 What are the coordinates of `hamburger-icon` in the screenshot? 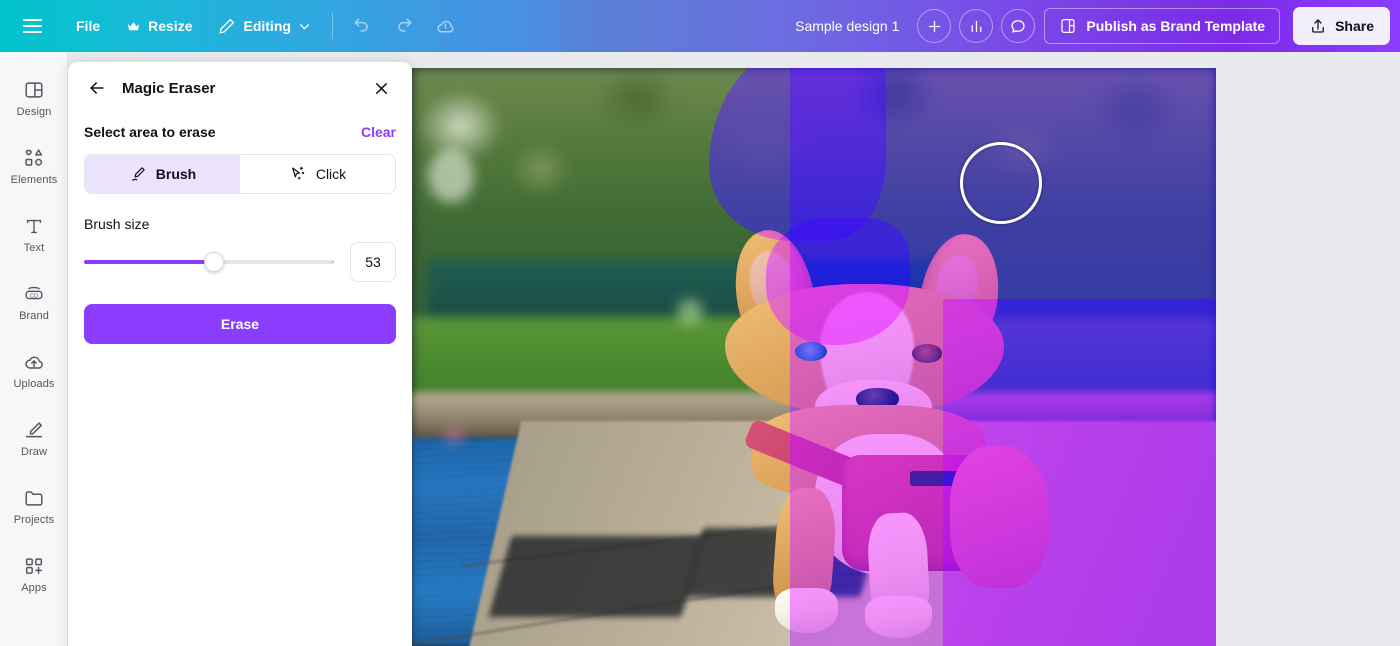 It's located at (32, 26).